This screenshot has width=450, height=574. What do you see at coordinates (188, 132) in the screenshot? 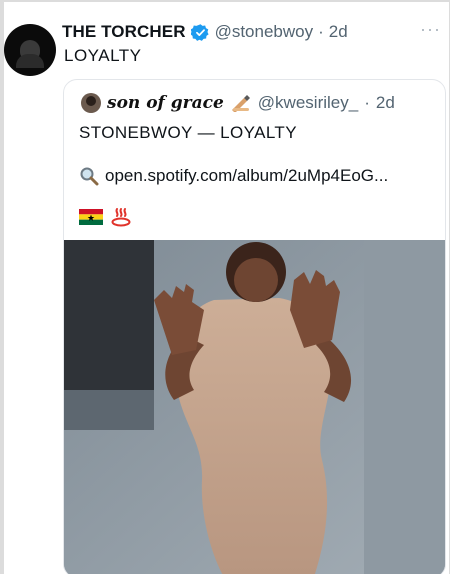
I see `quoted-text-title: STONEBWOY — LOYALTY` at bounding box center [188, 132].